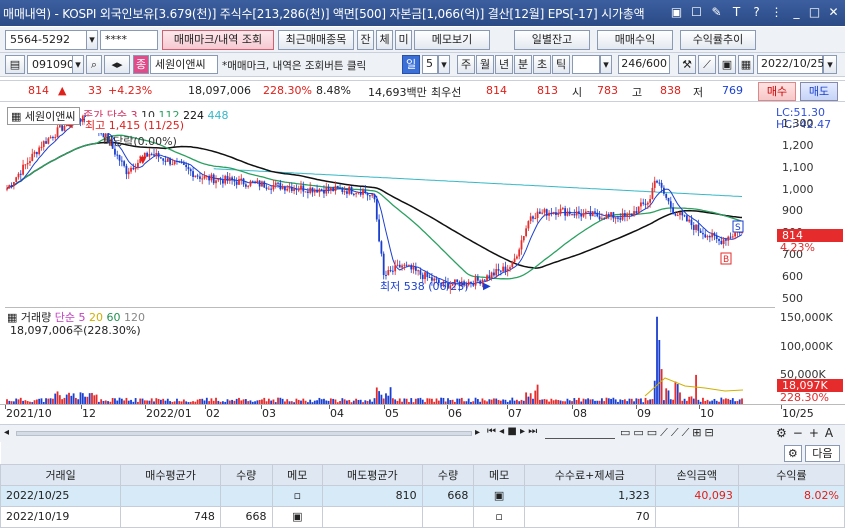 The height and width of the screenshot is (528, 845). Describe the element at coordinates (365, 40) in the screenshot. I see `balance-button: 잔` at that location.